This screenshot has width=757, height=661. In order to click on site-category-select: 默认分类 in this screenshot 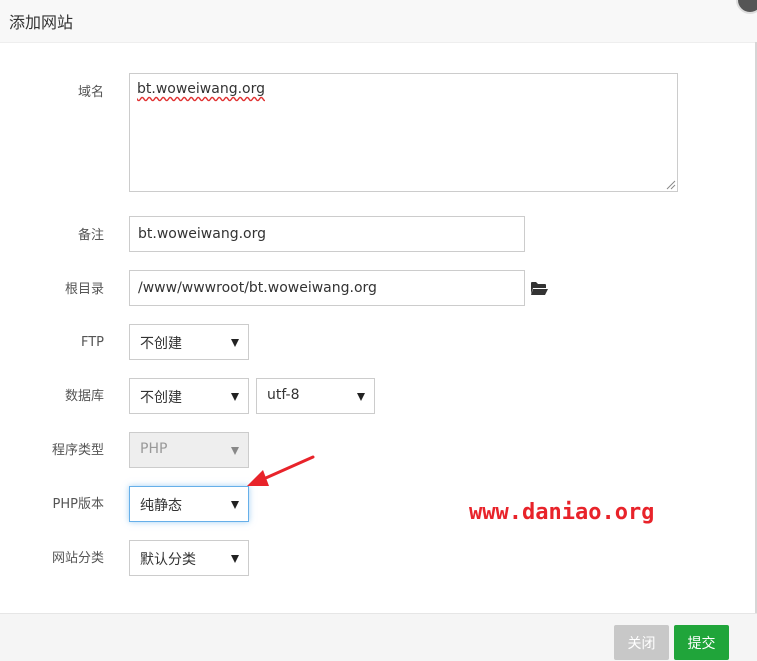, I will do `click(189, 558)`.